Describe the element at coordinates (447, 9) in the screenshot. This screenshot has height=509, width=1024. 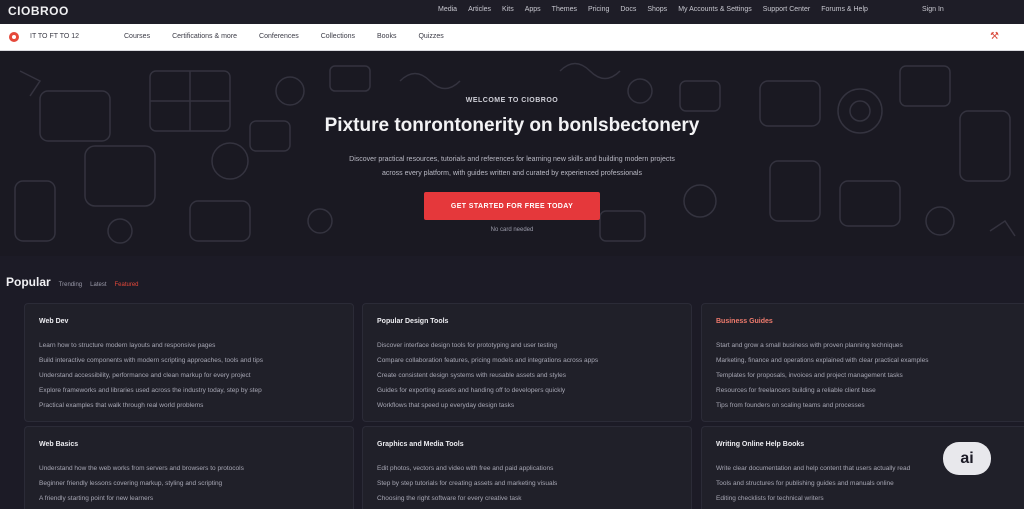
I see `top-nav-link: Media` at that location.